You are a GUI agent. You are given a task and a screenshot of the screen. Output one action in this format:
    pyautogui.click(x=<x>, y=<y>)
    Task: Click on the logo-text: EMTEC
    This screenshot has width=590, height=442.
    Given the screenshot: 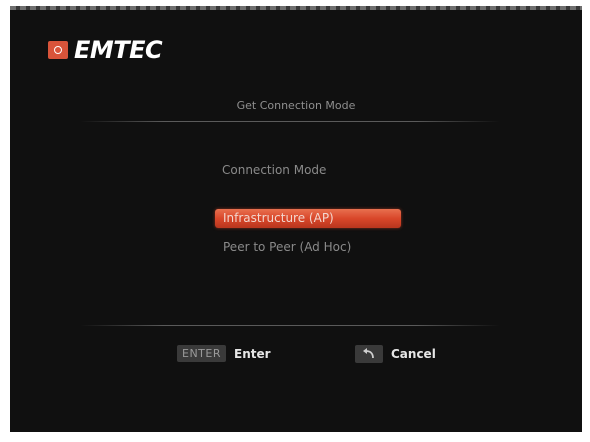 What is the action you would take?
    pyautogui.click(x=118, y=50)
    